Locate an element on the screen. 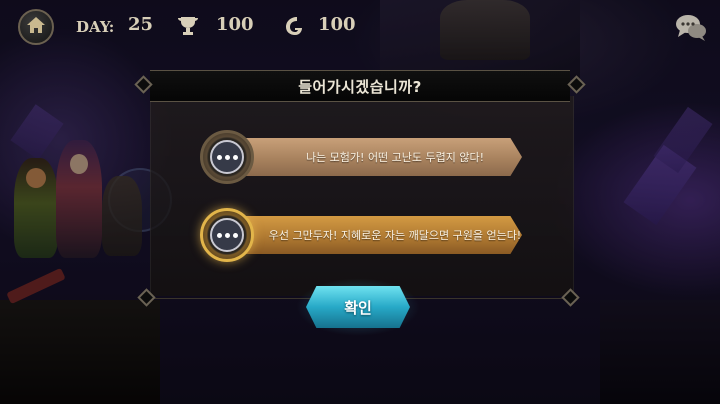 This screenshot has width=720, height=404. home-button is located at coordinates (36, 27).